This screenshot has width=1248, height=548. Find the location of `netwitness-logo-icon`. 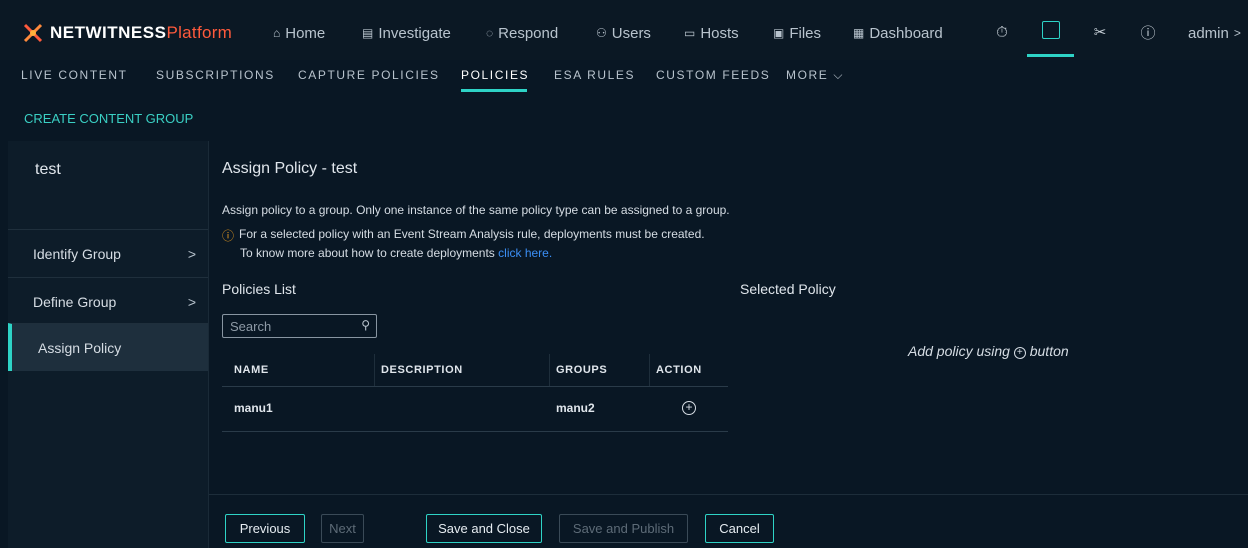

netwitness-logo-icon is located at coordinates (33, 33).